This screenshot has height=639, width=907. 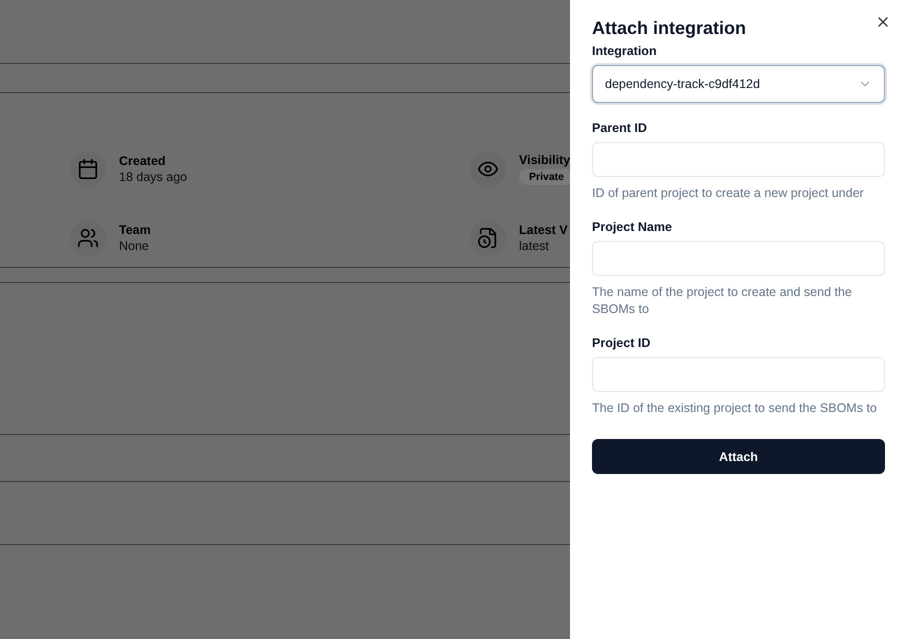 I want to click on field-label: Project ID, so click(x=622, y=343).